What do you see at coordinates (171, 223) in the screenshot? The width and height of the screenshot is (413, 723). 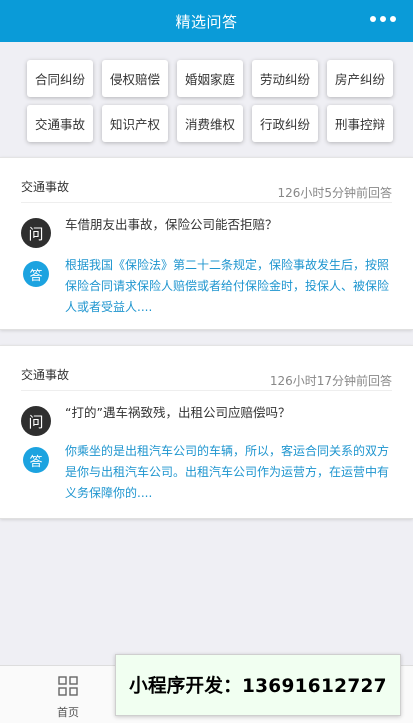 I see `question-text: 车借朋友出事故，保险公司能否拒赔？` at bounding box center [171, 223].